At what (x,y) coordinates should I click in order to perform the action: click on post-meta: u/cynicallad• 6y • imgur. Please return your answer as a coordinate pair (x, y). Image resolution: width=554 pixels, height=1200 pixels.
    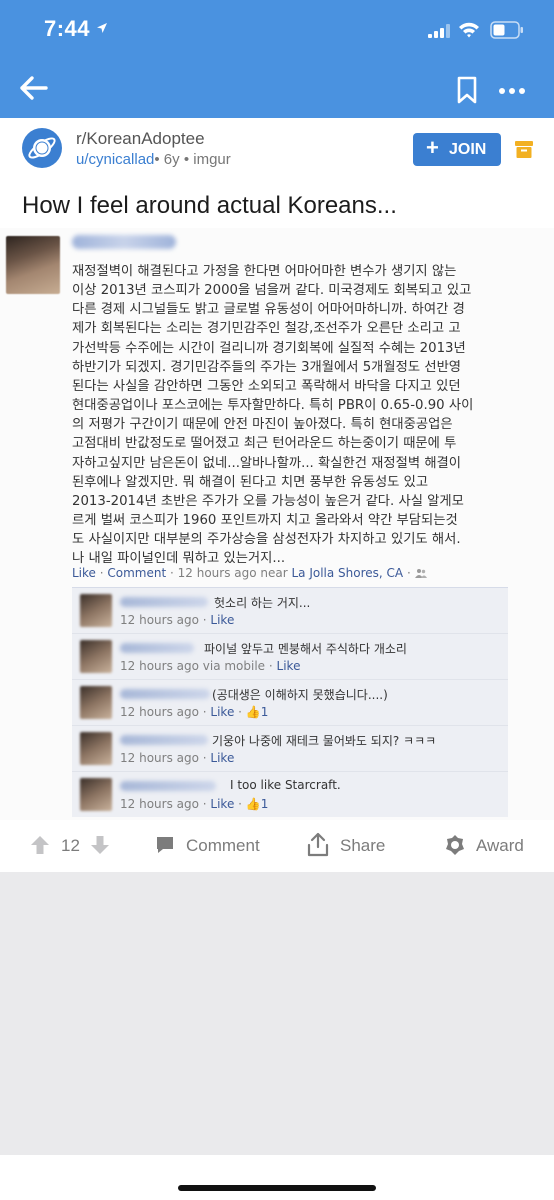
    Looking at the image, I should click on (153, 159).